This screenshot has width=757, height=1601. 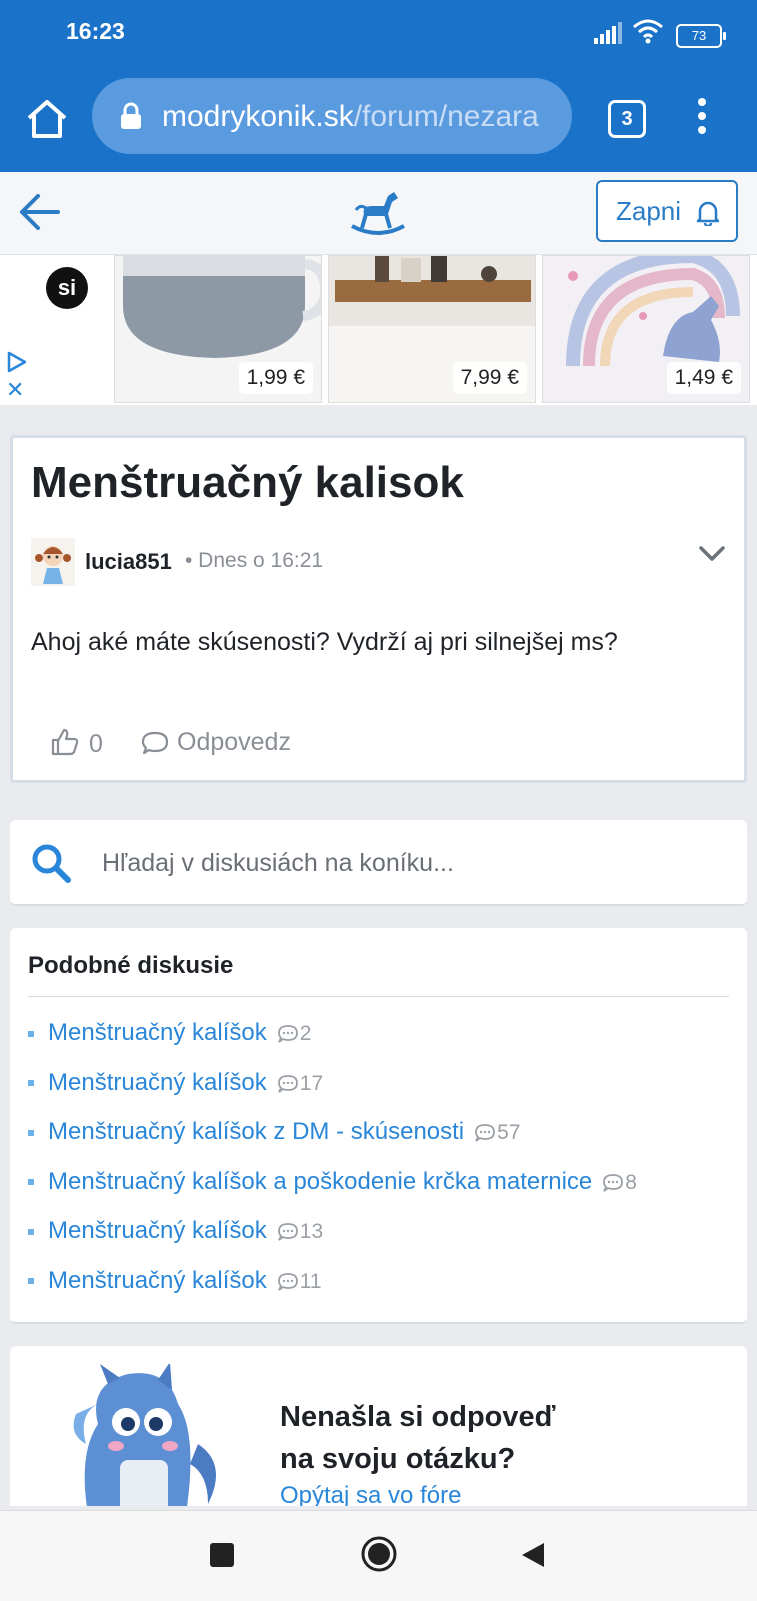 What do you see at coordinates (712, 554) in the screenshot?
I see `chevron-down-icon` at bounding box center [712, 554].